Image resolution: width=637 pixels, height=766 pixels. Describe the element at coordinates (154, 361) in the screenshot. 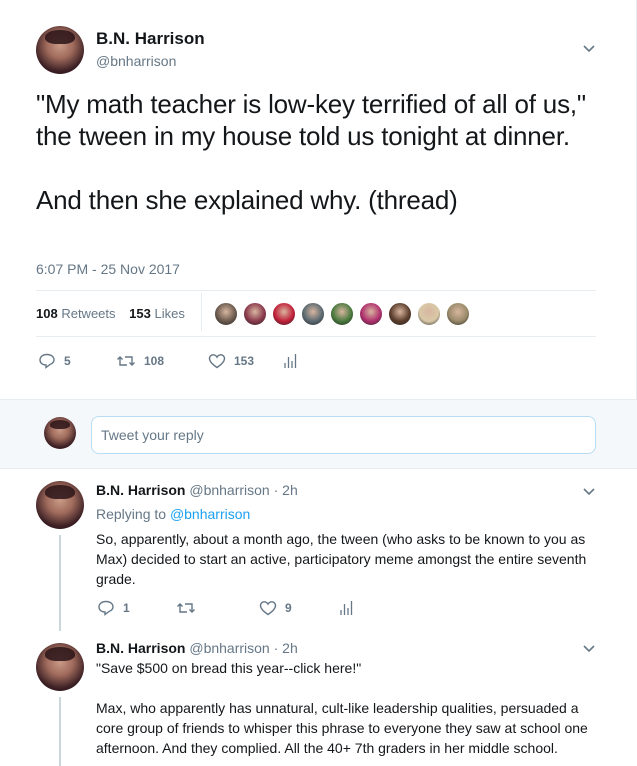

I see `retweet-count: 108` at that location.